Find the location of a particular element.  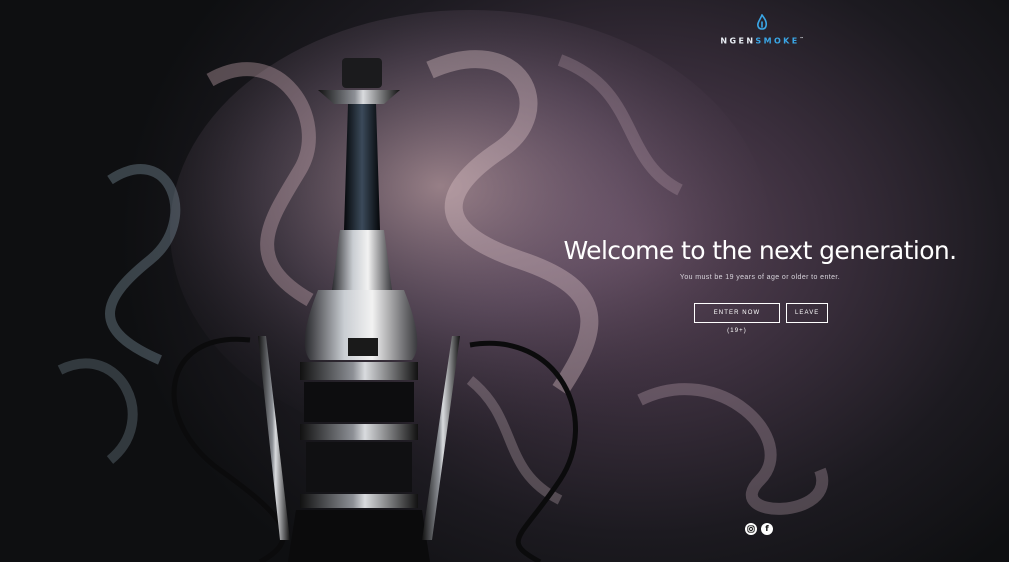

leave-button: LEAVE is located at coordinates (807, 313).